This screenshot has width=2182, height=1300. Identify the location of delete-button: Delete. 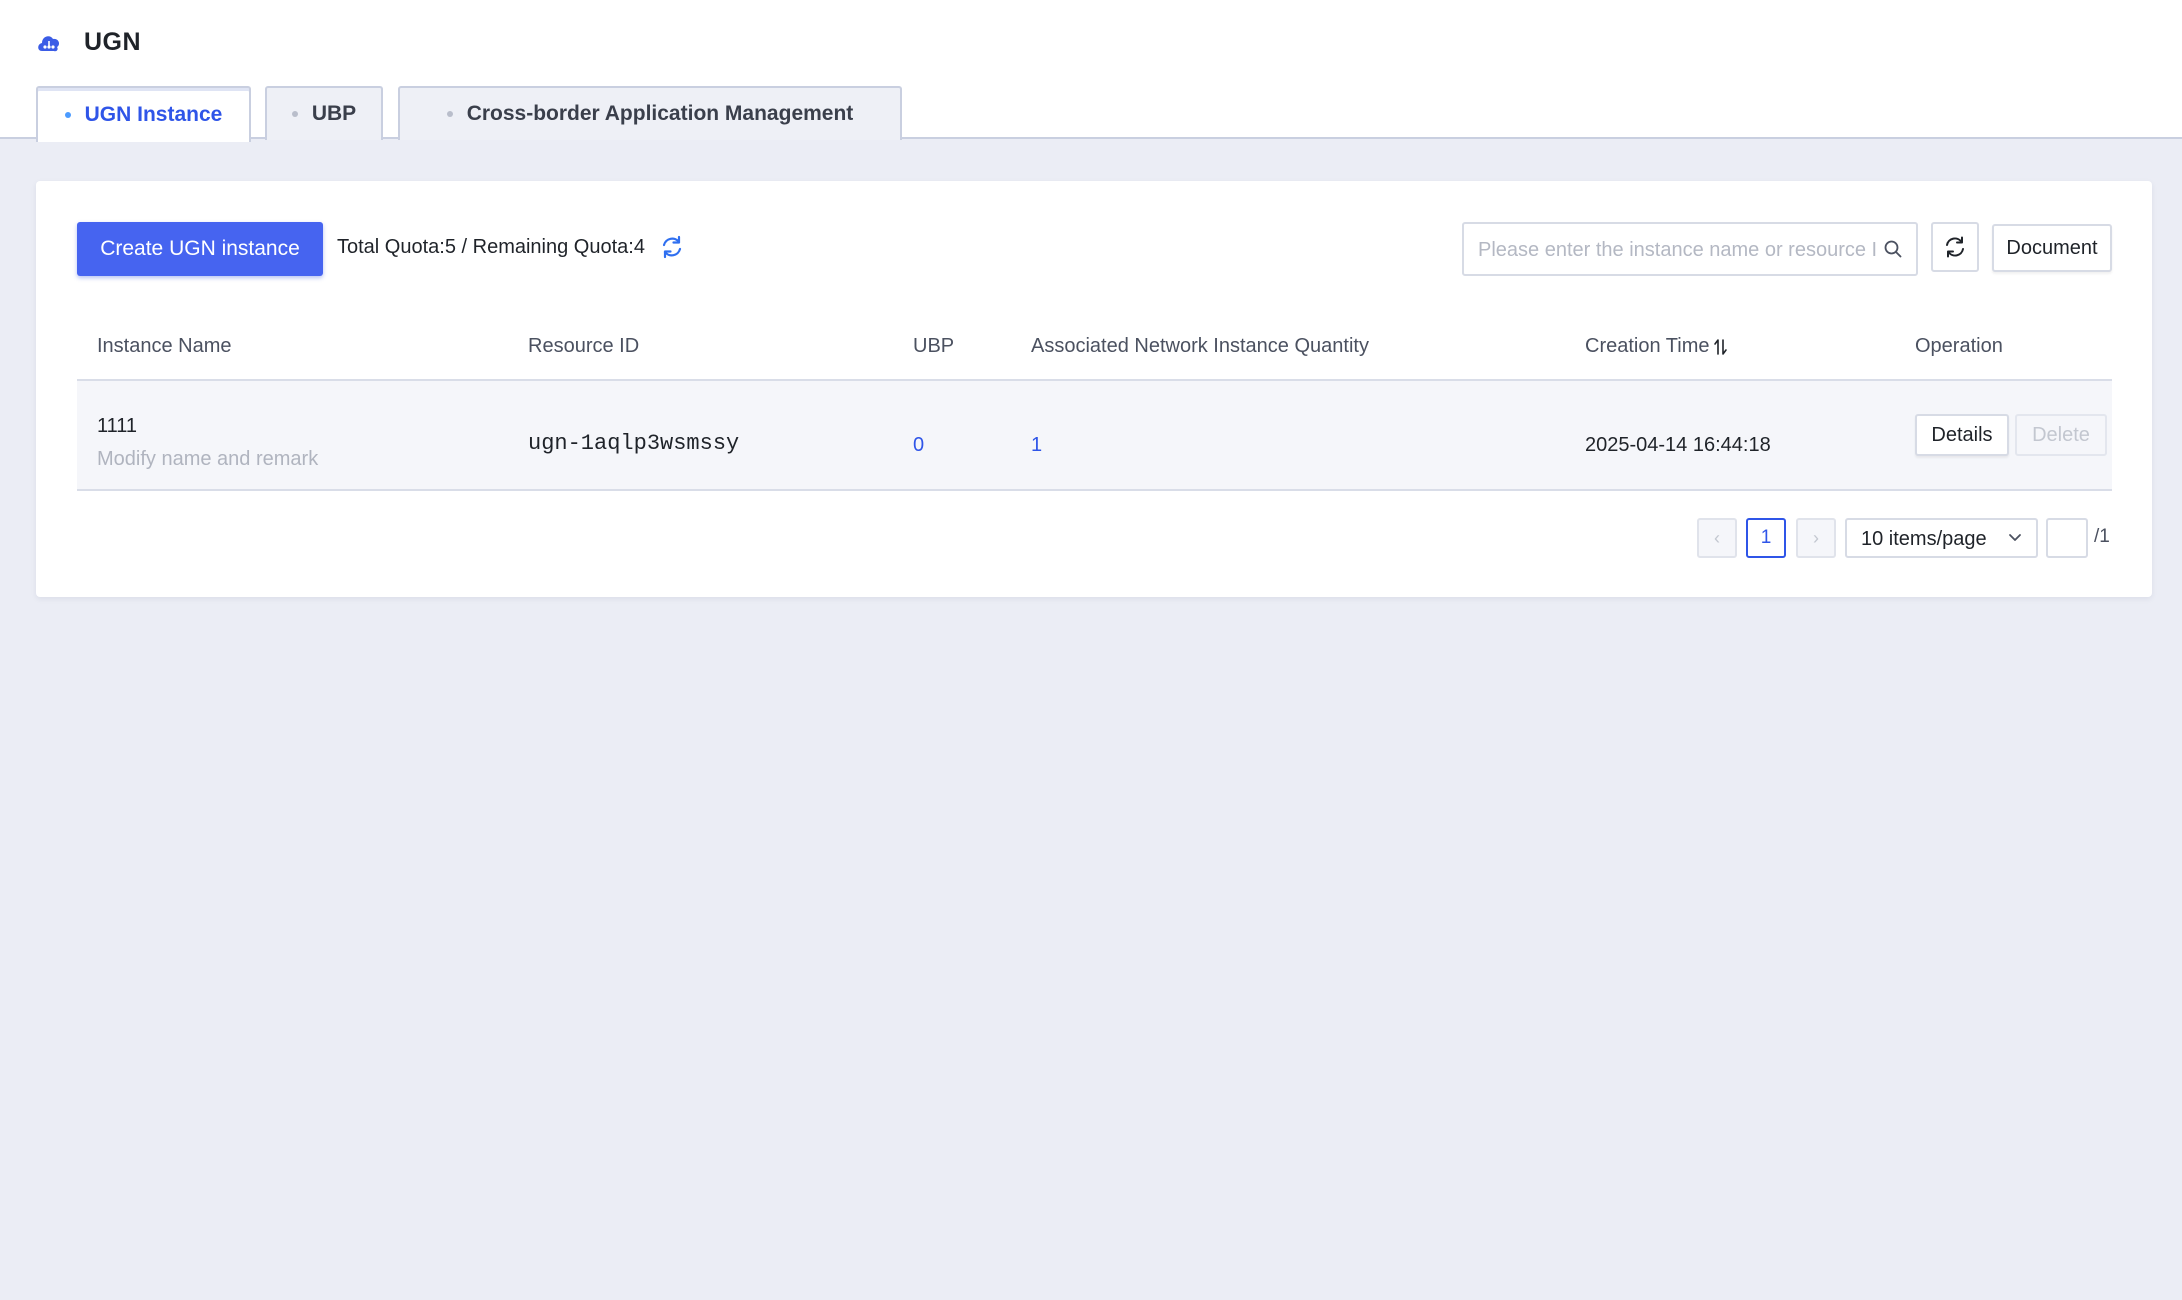
(2061, 435).